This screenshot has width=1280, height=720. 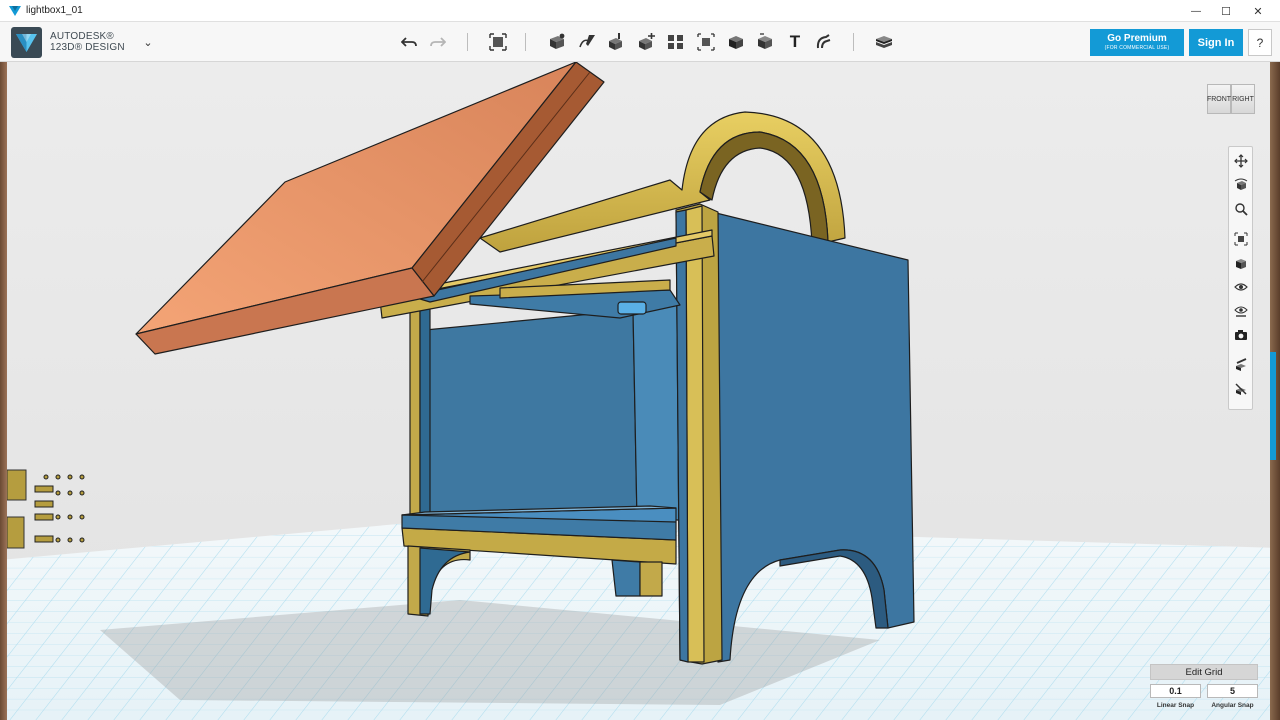 What do you see at coordinates (15, 11) in the screenshot?
I see `app-logo-icon` at bounding box center [15, 11].